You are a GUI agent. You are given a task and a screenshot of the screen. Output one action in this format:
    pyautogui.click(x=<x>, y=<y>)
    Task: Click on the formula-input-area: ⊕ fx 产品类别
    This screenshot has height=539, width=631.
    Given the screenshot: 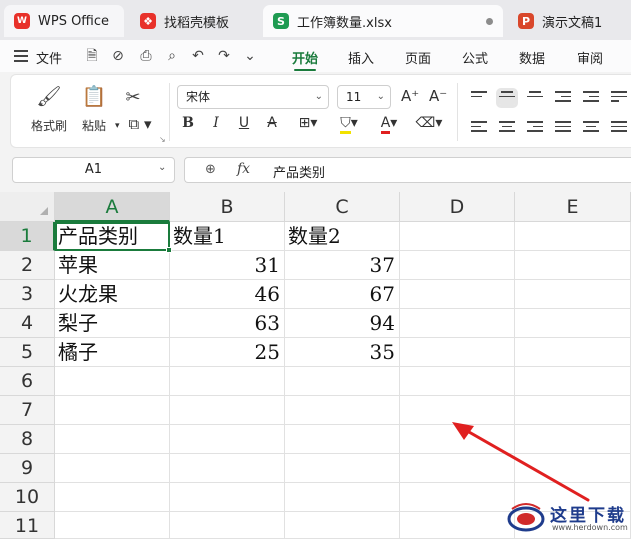 What is the action you would take?
    pyautogui.click(x=407, y=170)
    